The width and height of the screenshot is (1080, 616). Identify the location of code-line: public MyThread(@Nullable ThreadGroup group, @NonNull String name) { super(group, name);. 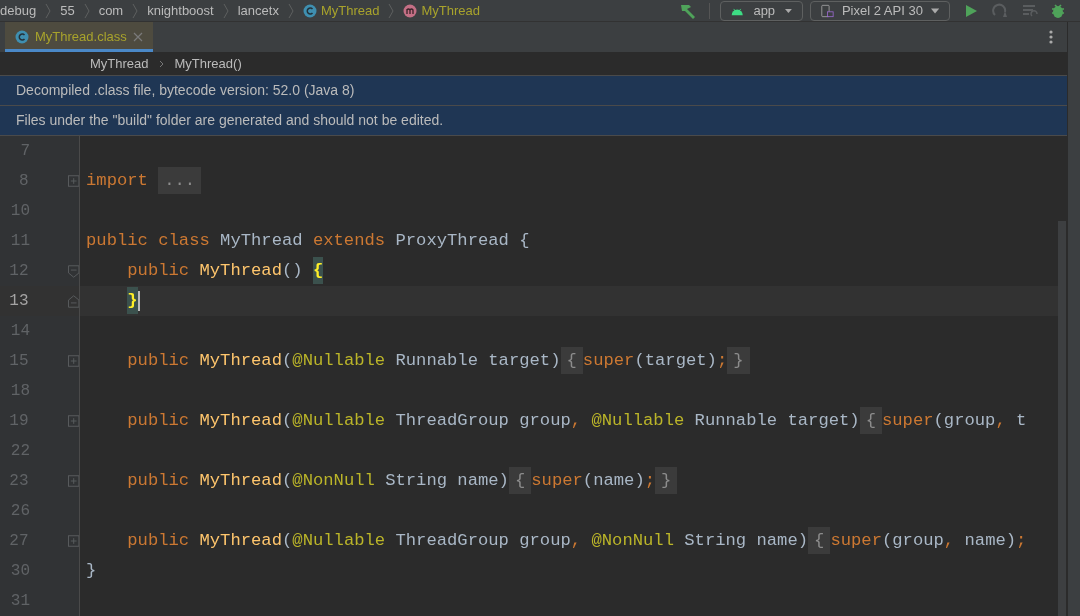
(556, 541).